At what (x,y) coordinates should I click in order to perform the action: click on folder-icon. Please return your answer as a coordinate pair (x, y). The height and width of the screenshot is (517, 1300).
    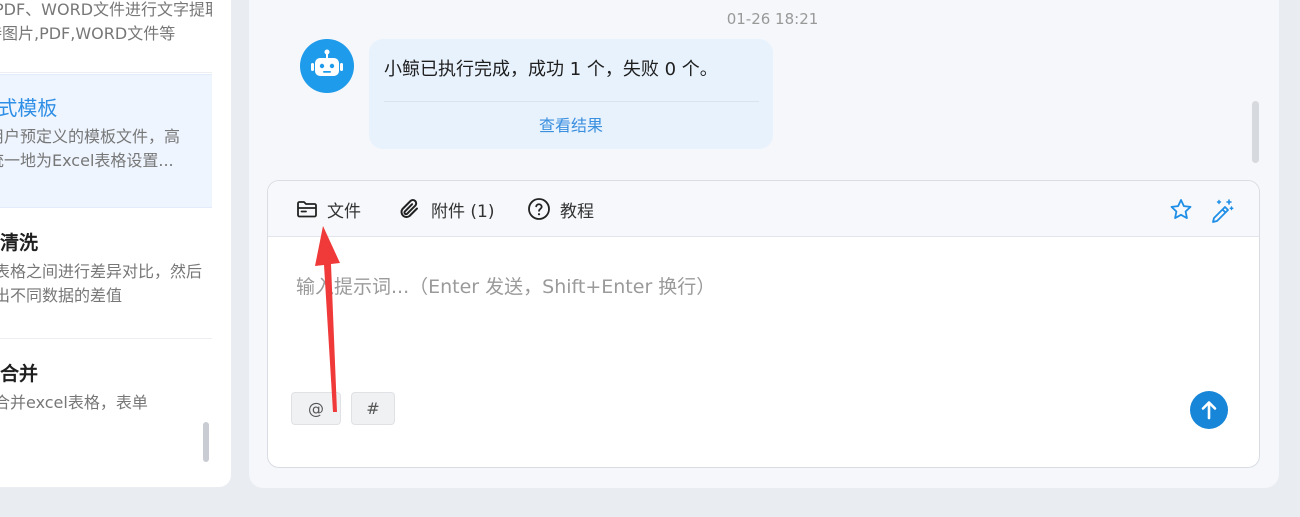
    Looking at the image, I should click on (307, 209).